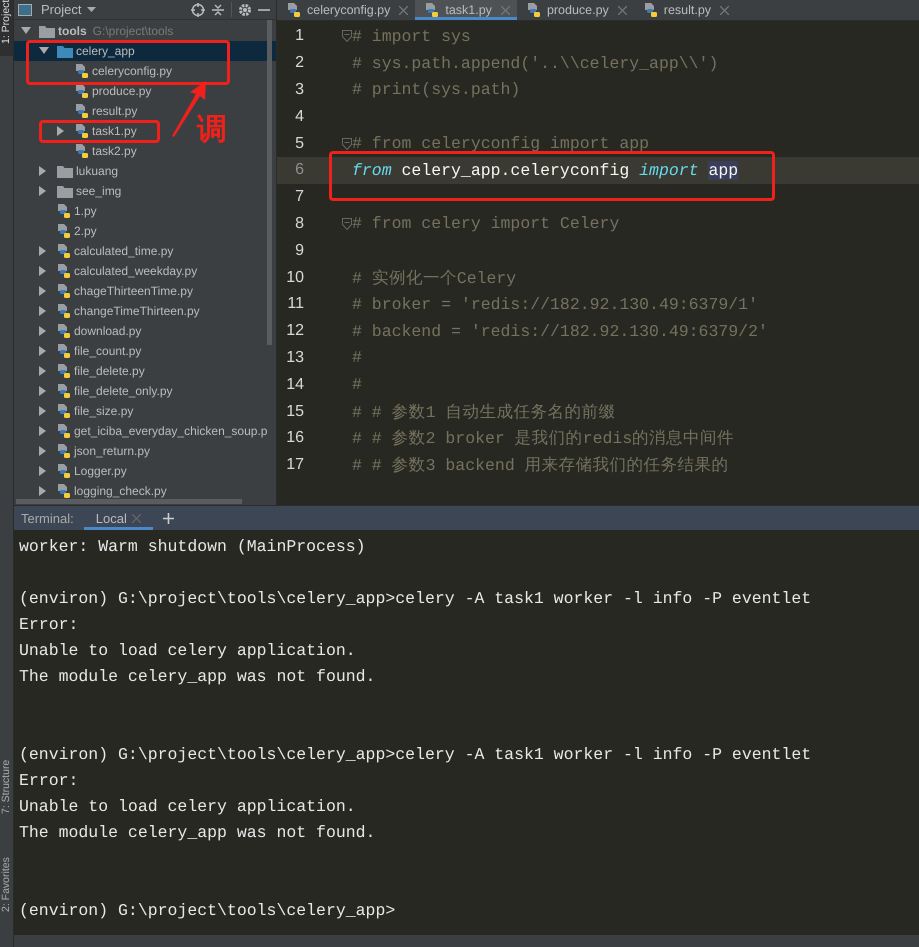 The image size is (919, 947). Describe the element at coordinates (346, 10) in the screenshot. I see `file-tab: celeryconfig.py` at that location.